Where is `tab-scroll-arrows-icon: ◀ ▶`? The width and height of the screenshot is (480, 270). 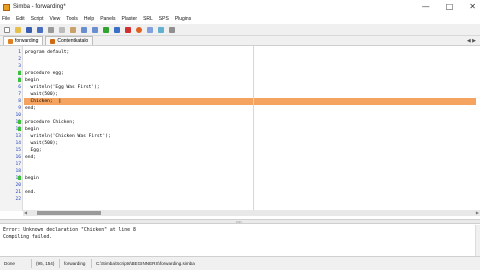
tab-scroll-arrows-icon: ◀ ▶ is located at coordinates (471, 41).